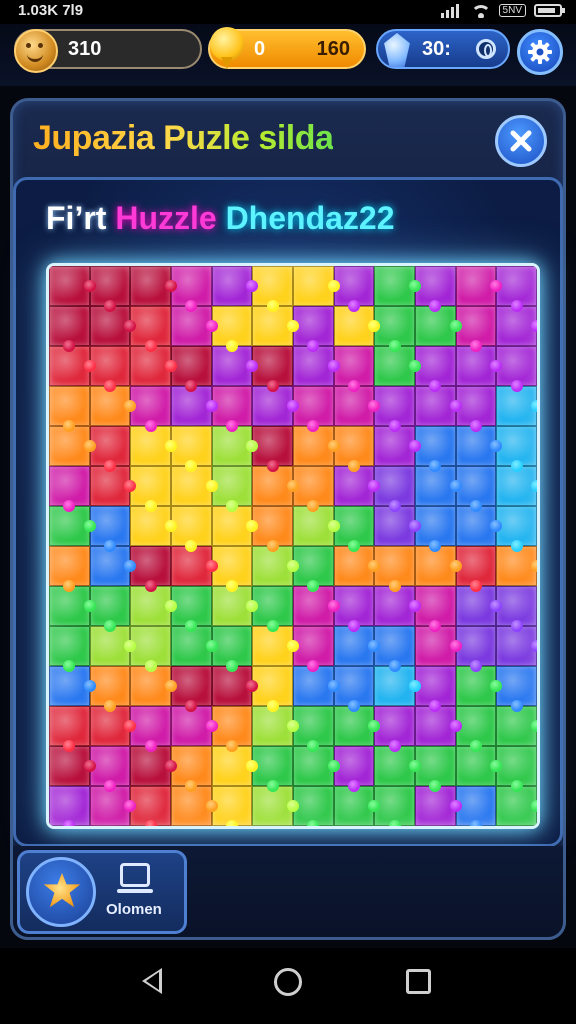 The width and height of the screenshot is (576, 1024). I want to click on settings-button, so click(540, 52).